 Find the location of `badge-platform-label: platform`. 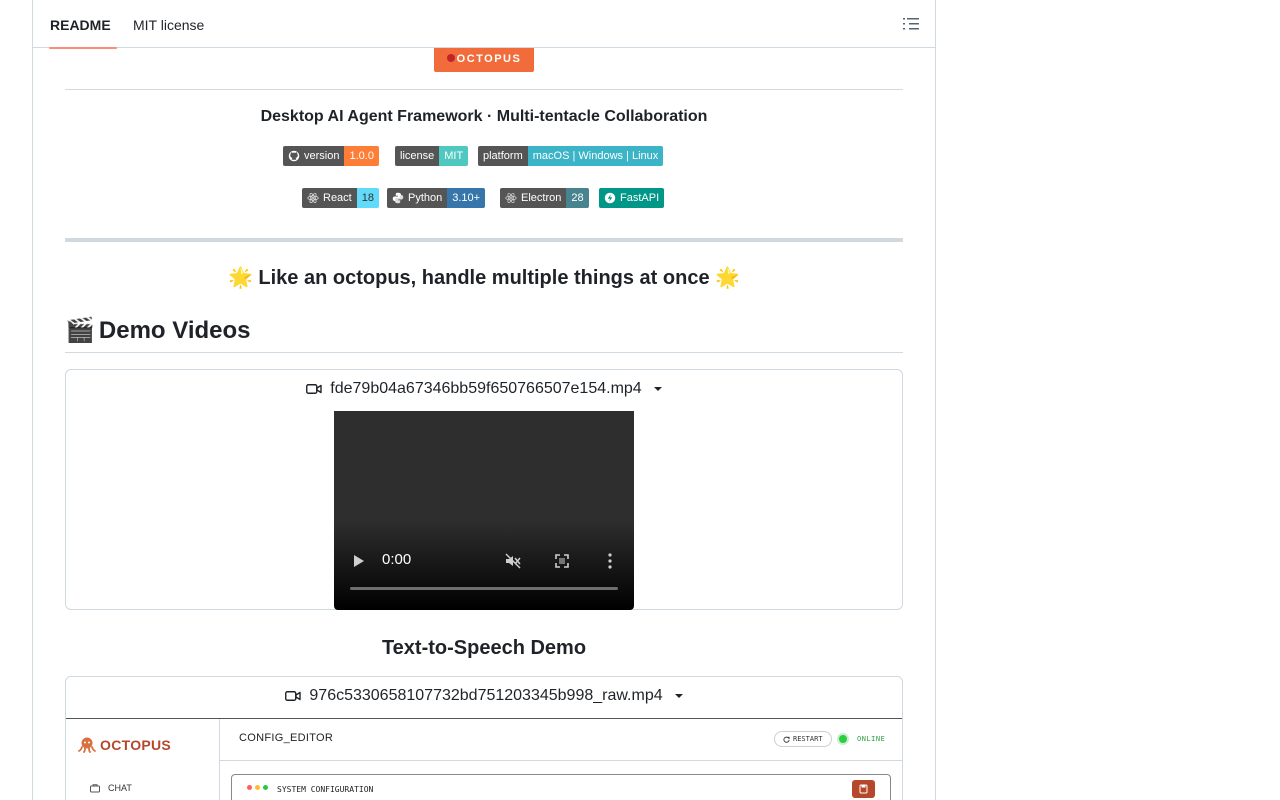

badge-platform-label: platform is located at coordinates (503, 156).